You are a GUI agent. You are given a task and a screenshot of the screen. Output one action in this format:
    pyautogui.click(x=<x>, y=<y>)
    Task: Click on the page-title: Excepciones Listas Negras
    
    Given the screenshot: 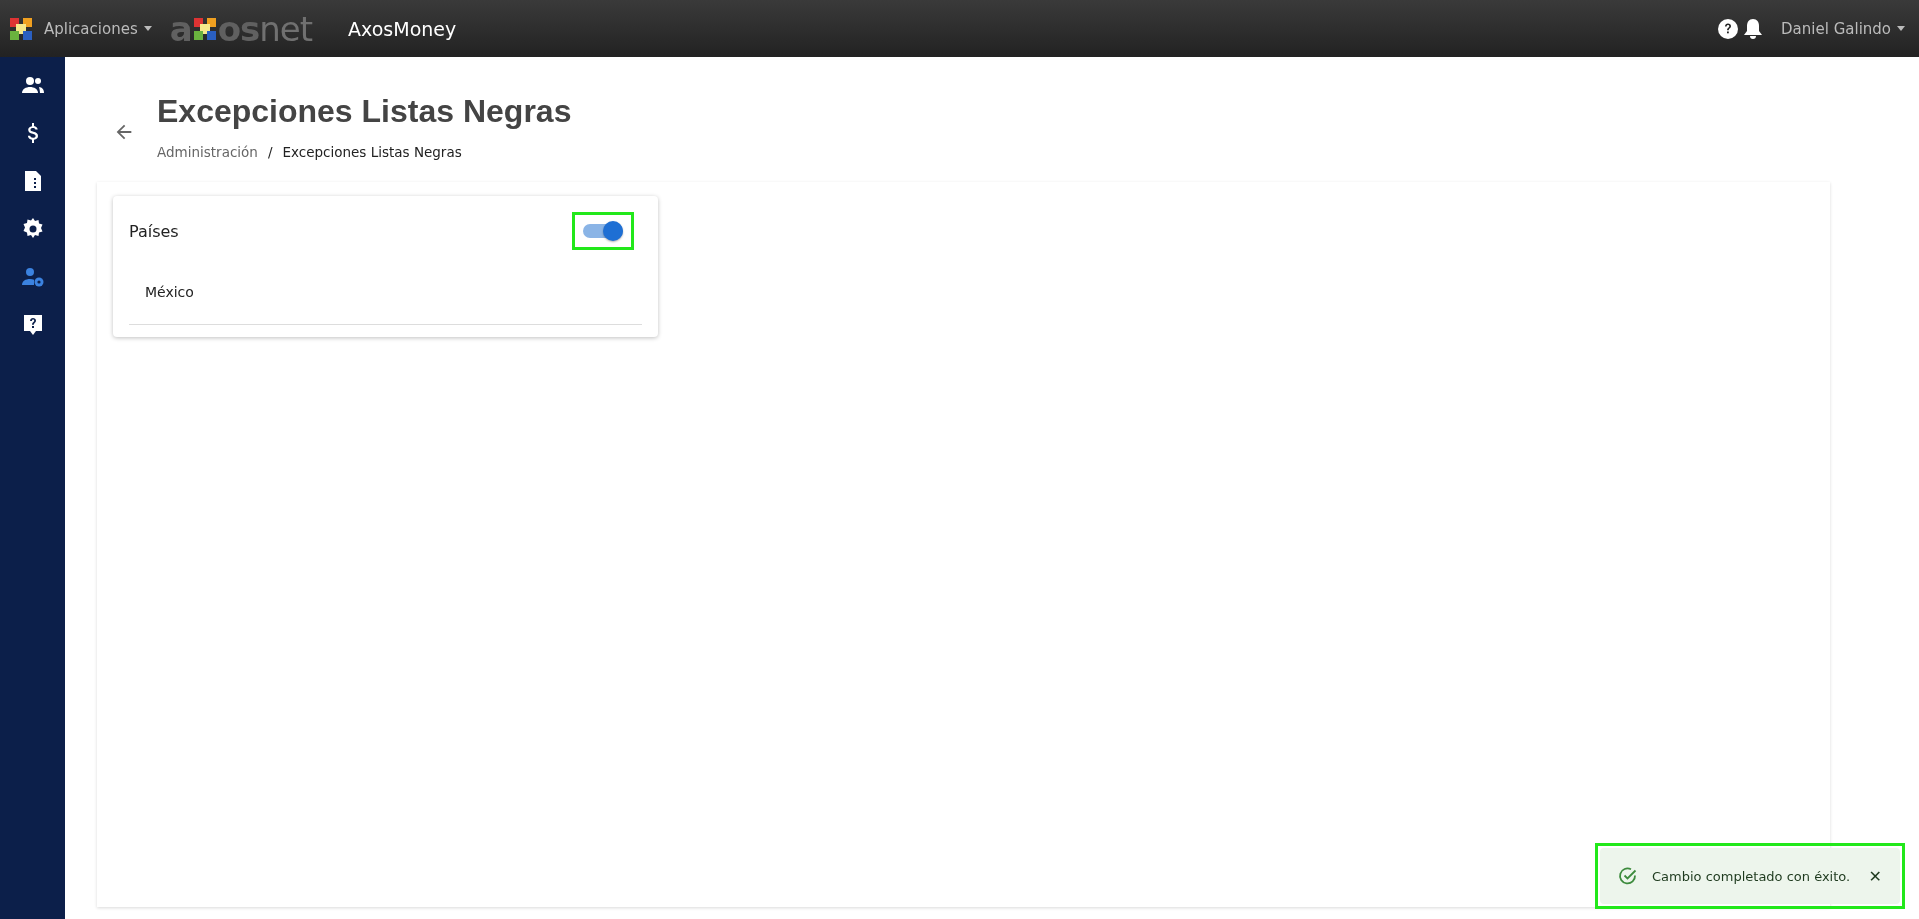 What is the action you would take?
    pyautogui.click(x=364, y=111)
    